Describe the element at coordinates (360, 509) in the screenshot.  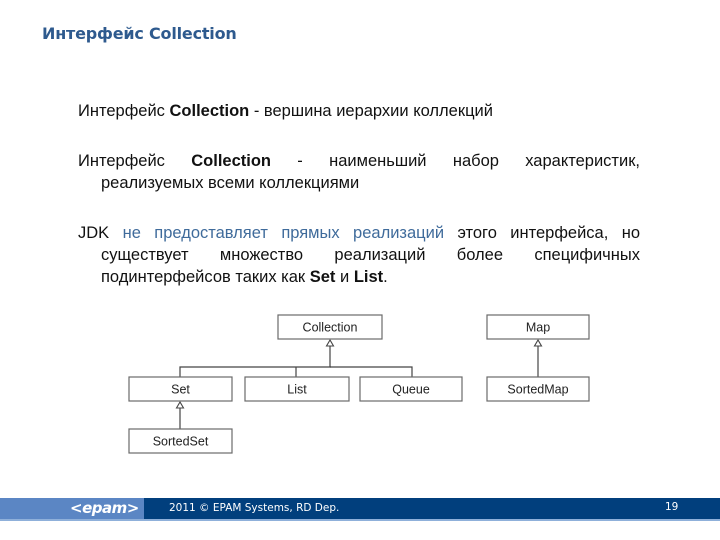
I see `slide-footer: <epam> 2011 © EPAM Systems, RD Dep. 19` at that location.